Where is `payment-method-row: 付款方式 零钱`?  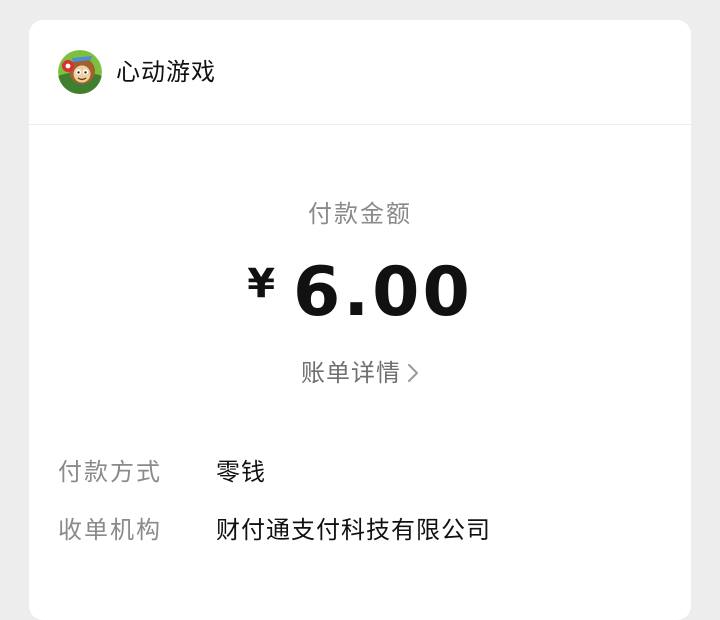 payment-method-row: 付款方式 零钱 is located at coordinates (162, 472).